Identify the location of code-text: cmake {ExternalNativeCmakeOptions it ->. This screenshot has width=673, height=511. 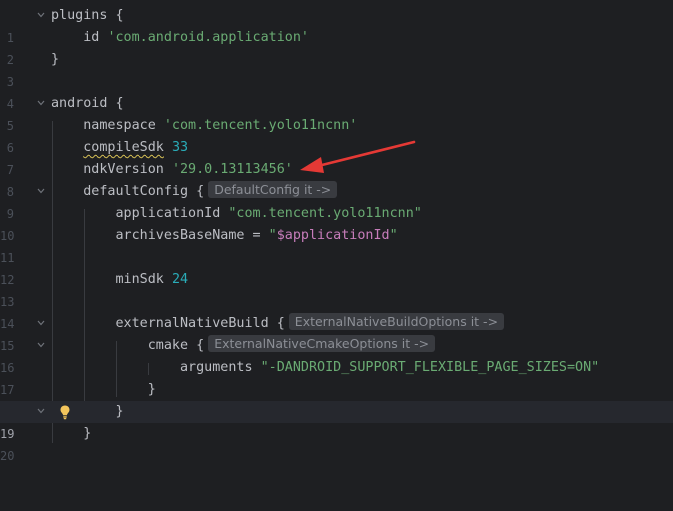
(243, 346).